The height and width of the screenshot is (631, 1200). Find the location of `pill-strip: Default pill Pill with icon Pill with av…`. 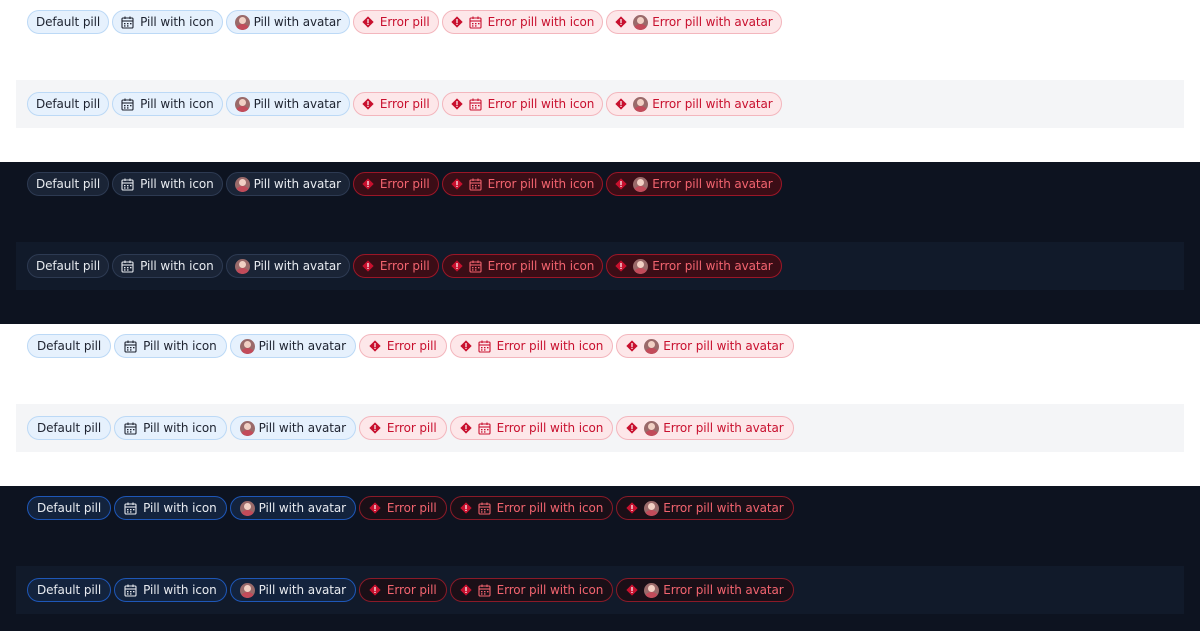

pill-strip: Default pill Pill with icon Pill with av… is located at coordinates (600, 104).